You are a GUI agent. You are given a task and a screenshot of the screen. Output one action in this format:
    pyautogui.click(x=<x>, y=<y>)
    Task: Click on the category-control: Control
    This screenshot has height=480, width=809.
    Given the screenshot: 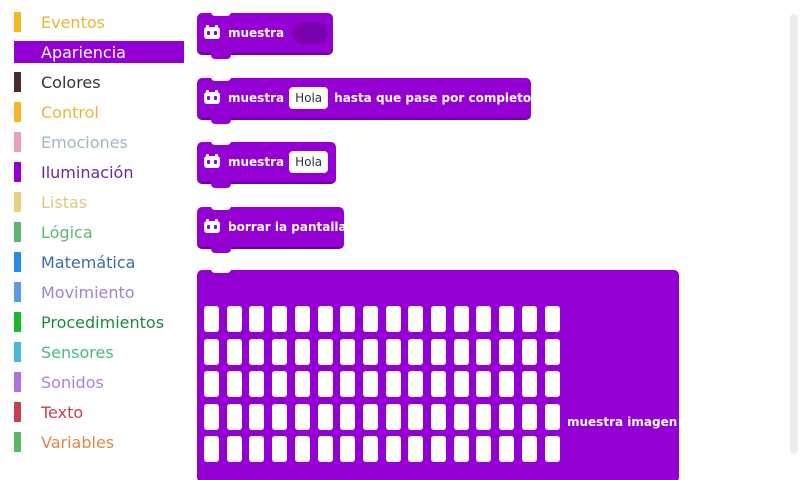 What is the action you would take?
    pyautogui.click(x=100, y=112)
    